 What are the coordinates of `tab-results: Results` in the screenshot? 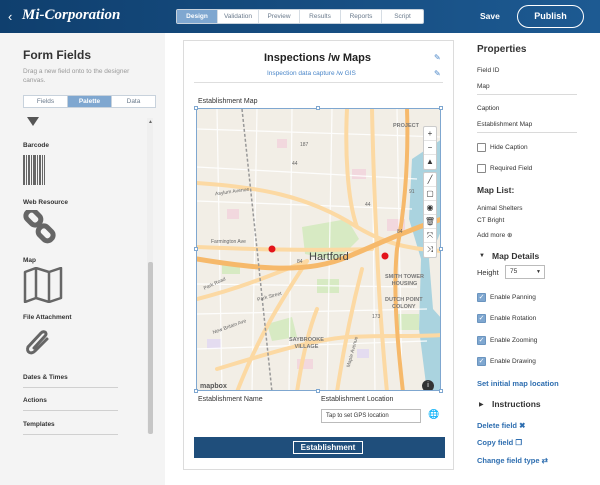 It's located at (320, 16).